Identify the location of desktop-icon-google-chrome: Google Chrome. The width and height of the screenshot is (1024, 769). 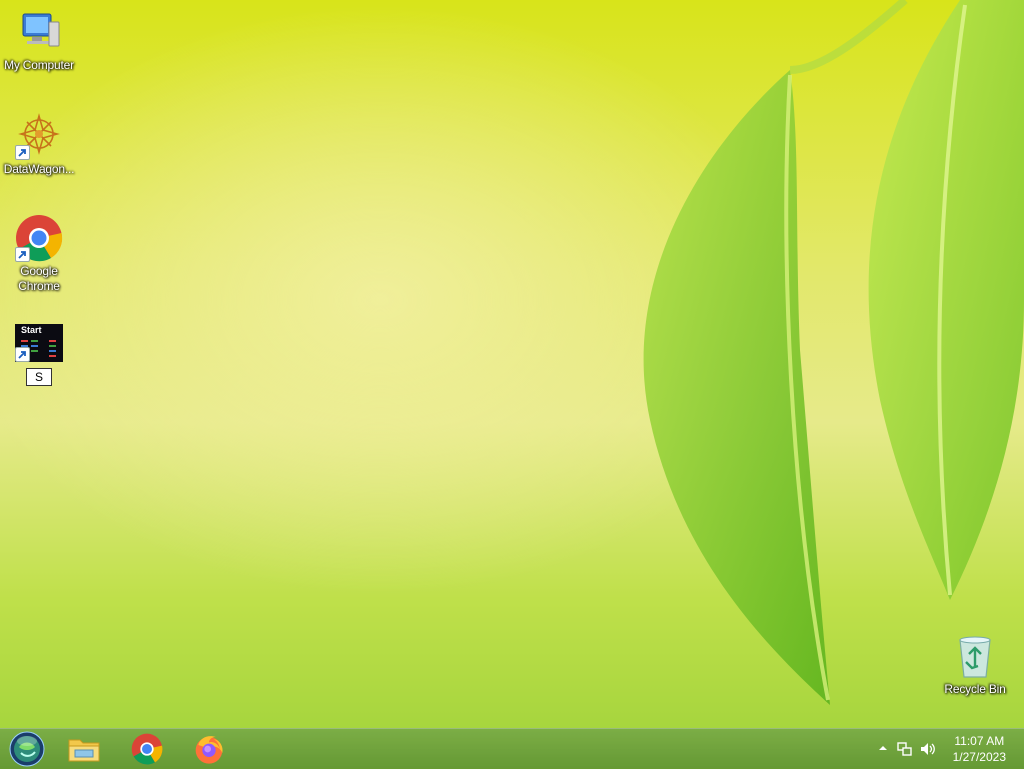
(39, 254).